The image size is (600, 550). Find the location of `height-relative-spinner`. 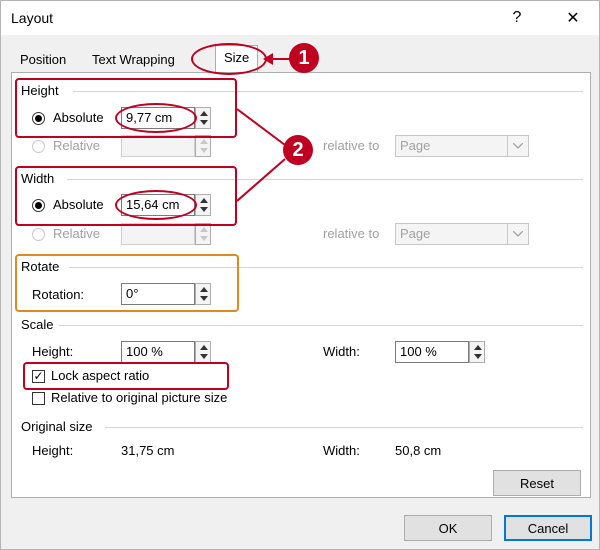

height-relative-spinner is located at coordinates (203, 146).